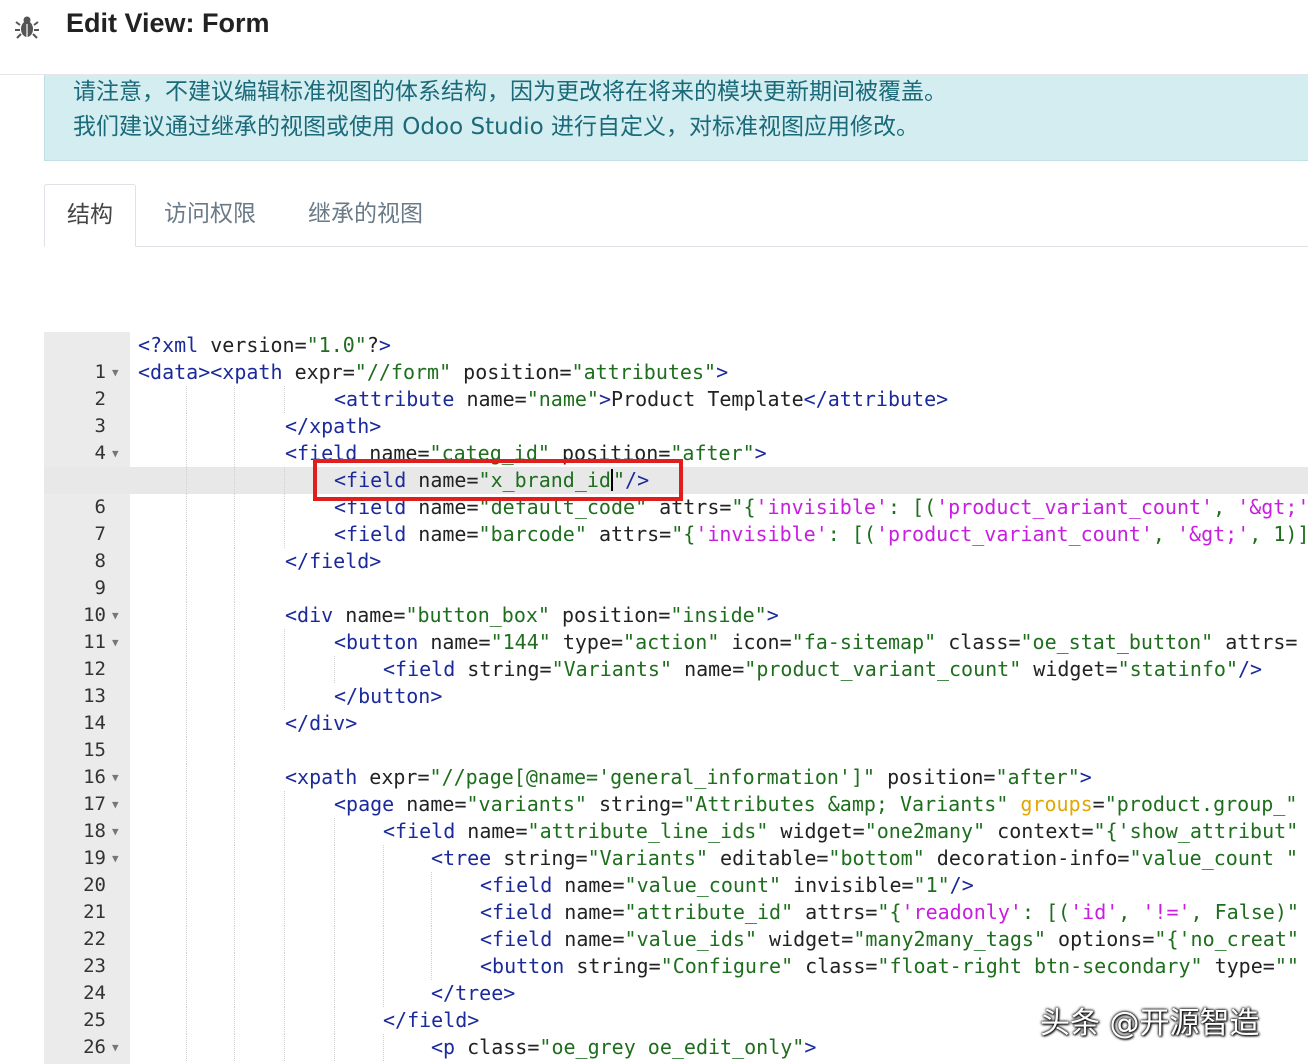 The width and height of the screenshot is (1308, 1064). I want to click on tab-inherited-views: 继承的视图, so click(365, 215).